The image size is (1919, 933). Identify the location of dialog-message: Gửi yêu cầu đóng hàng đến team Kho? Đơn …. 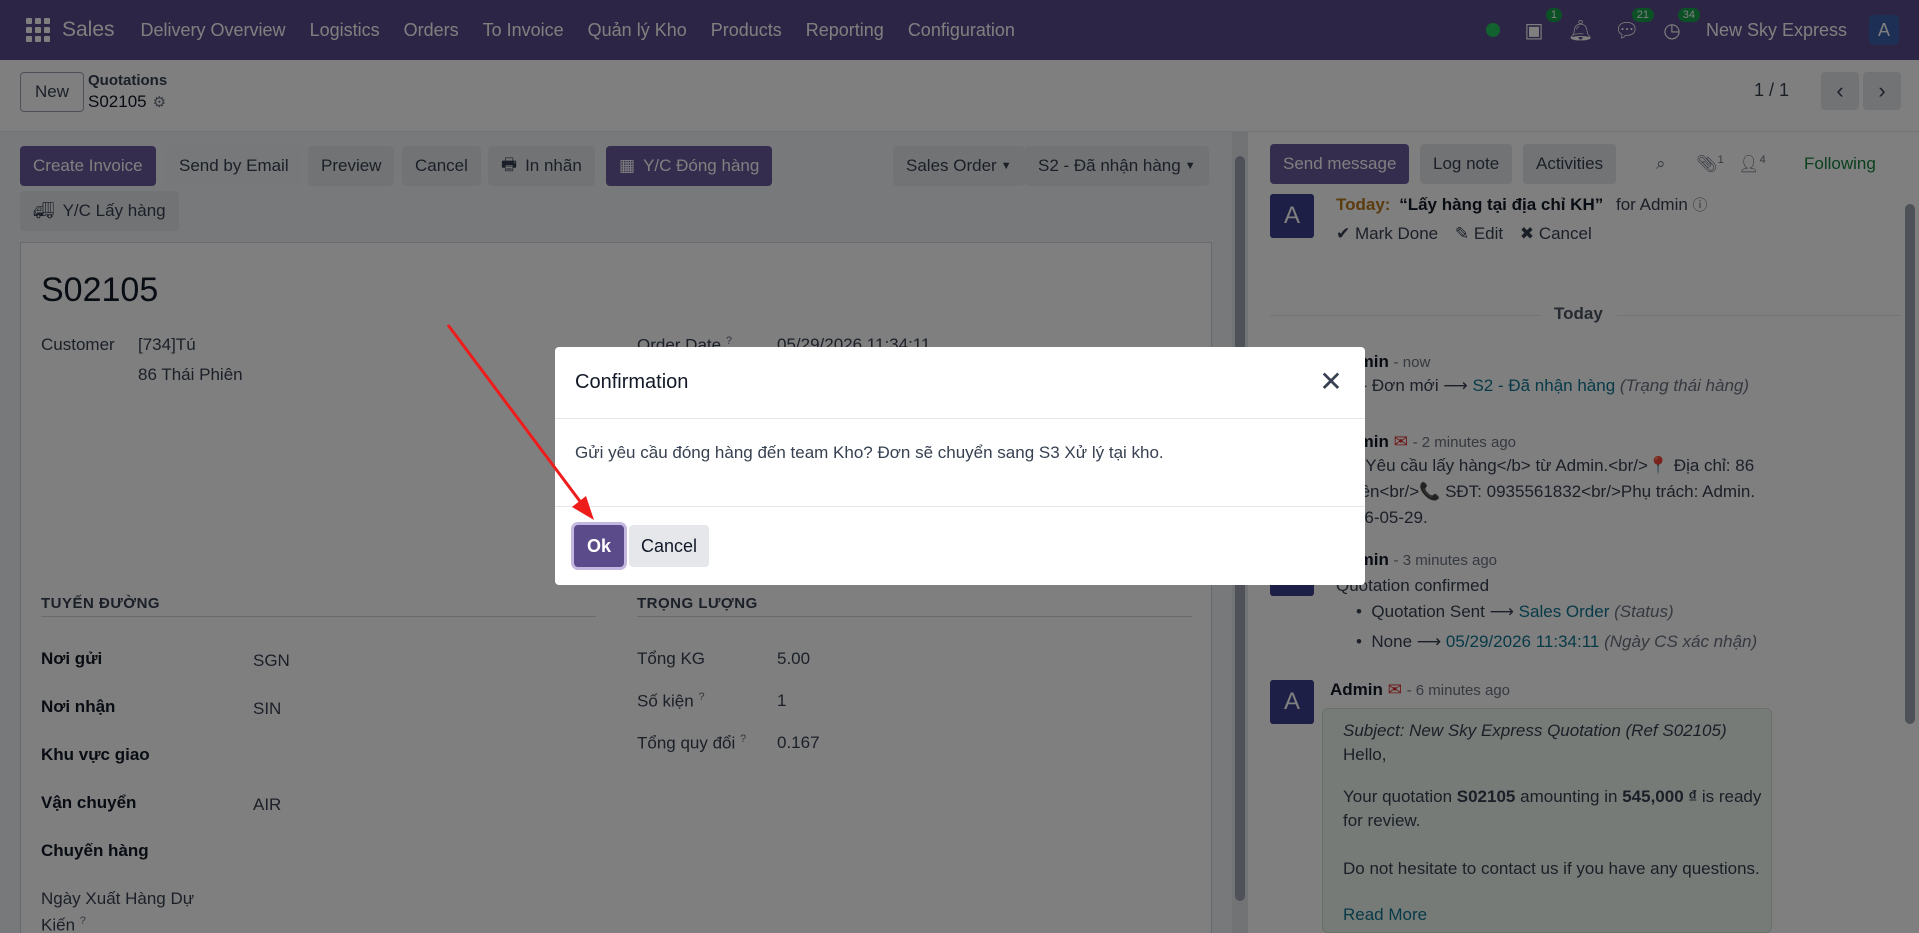
(869, 452).